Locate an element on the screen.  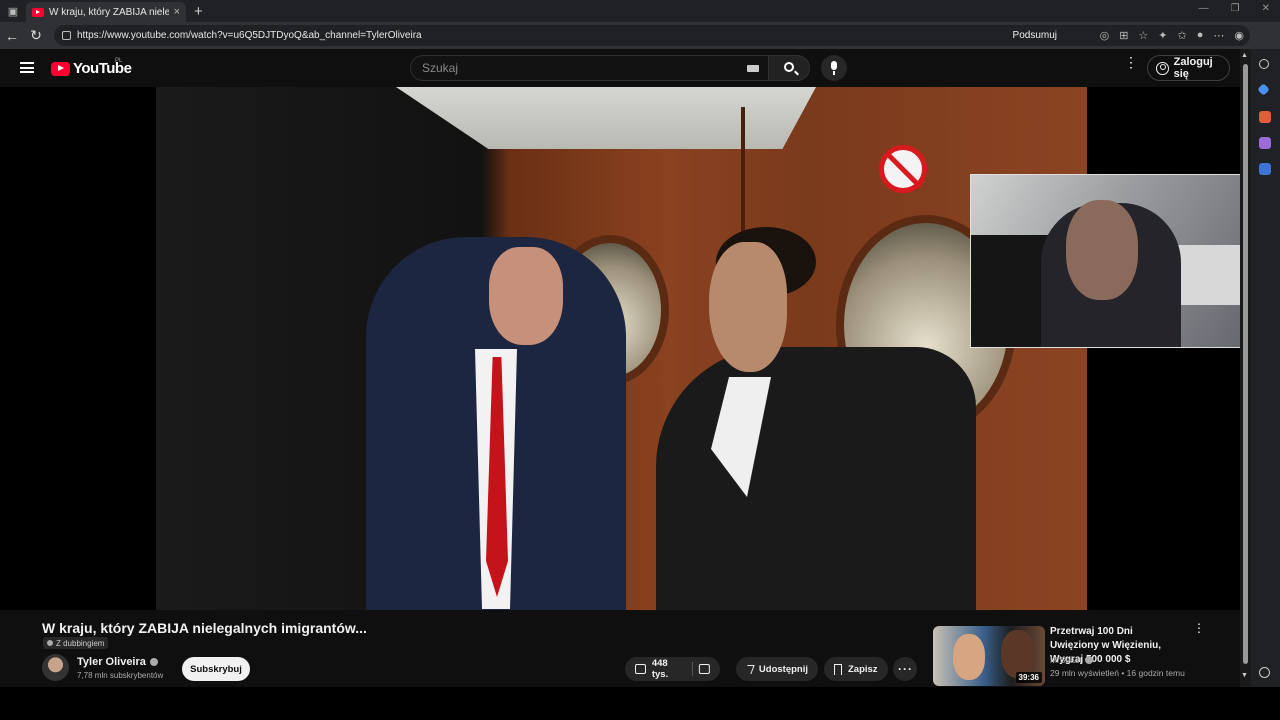
recommended-meta: 29 mln wyświetleń • 16 godzin temu is located at coordinates (1117, 673).